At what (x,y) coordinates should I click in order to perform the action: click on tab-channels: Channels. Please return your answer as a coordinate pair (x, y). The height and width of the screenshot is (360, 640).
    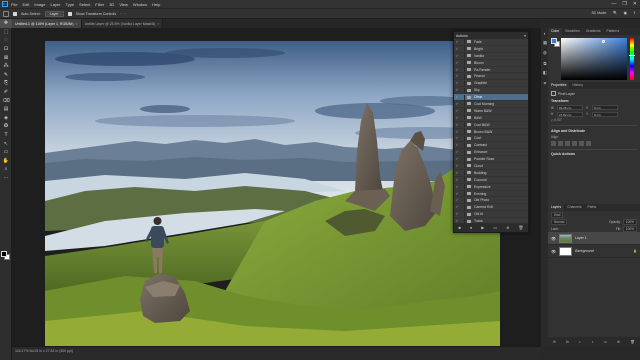
    Looking at the image, I should click on (574, 207).